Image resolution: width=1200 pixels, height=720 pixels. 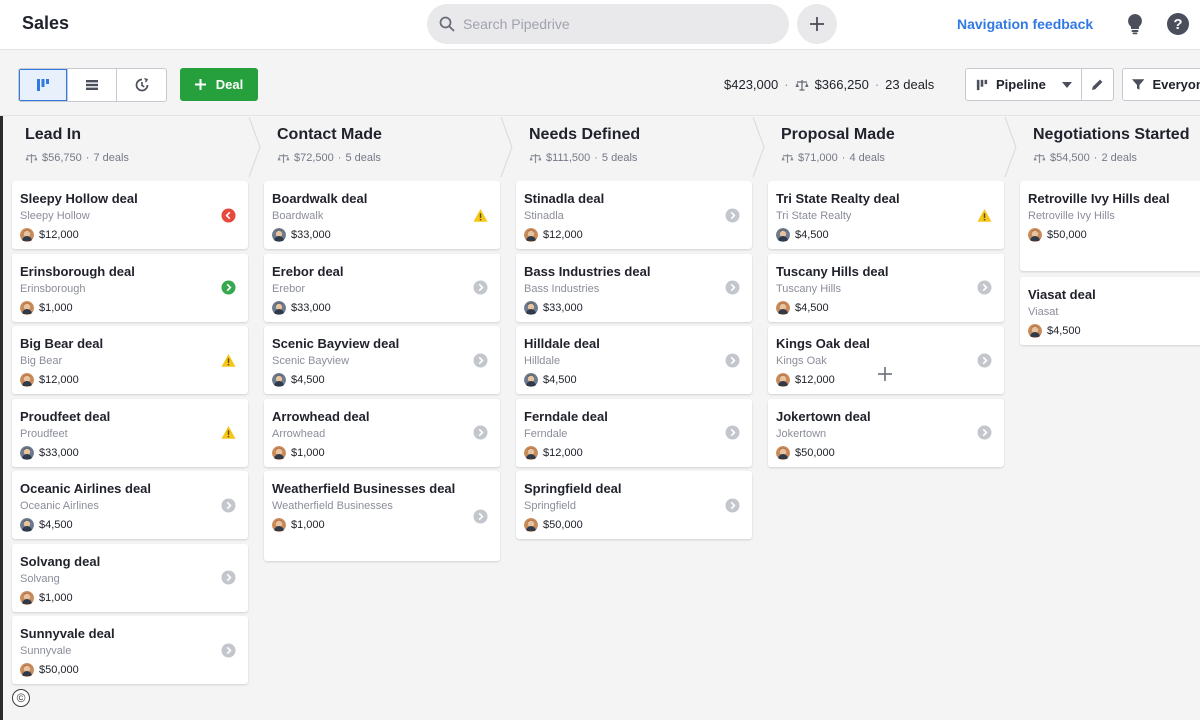 What do you see at coordinates (382, 287) in the screenshot?
I see `deal-card: Erebor deal Erebor $33,000` at bounding box center [382, 287].